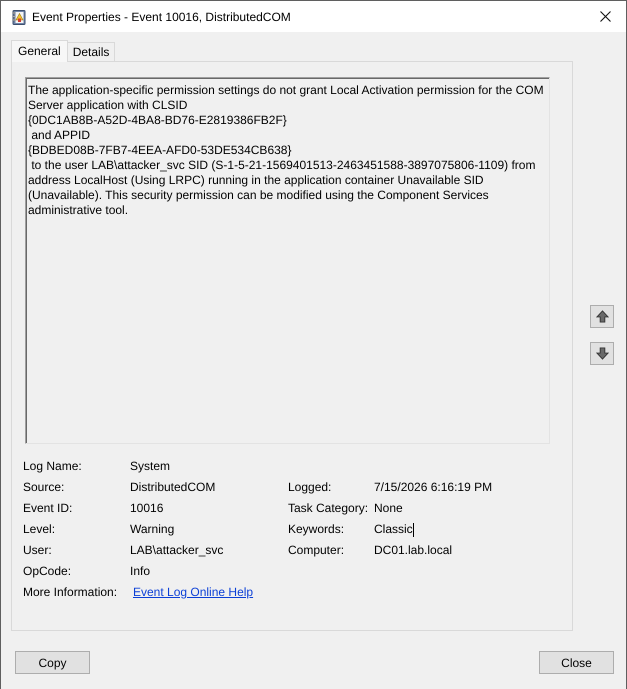 This screenshot has height=689, width=627. I want to click on field-label: Logged:, so click(310, 487).